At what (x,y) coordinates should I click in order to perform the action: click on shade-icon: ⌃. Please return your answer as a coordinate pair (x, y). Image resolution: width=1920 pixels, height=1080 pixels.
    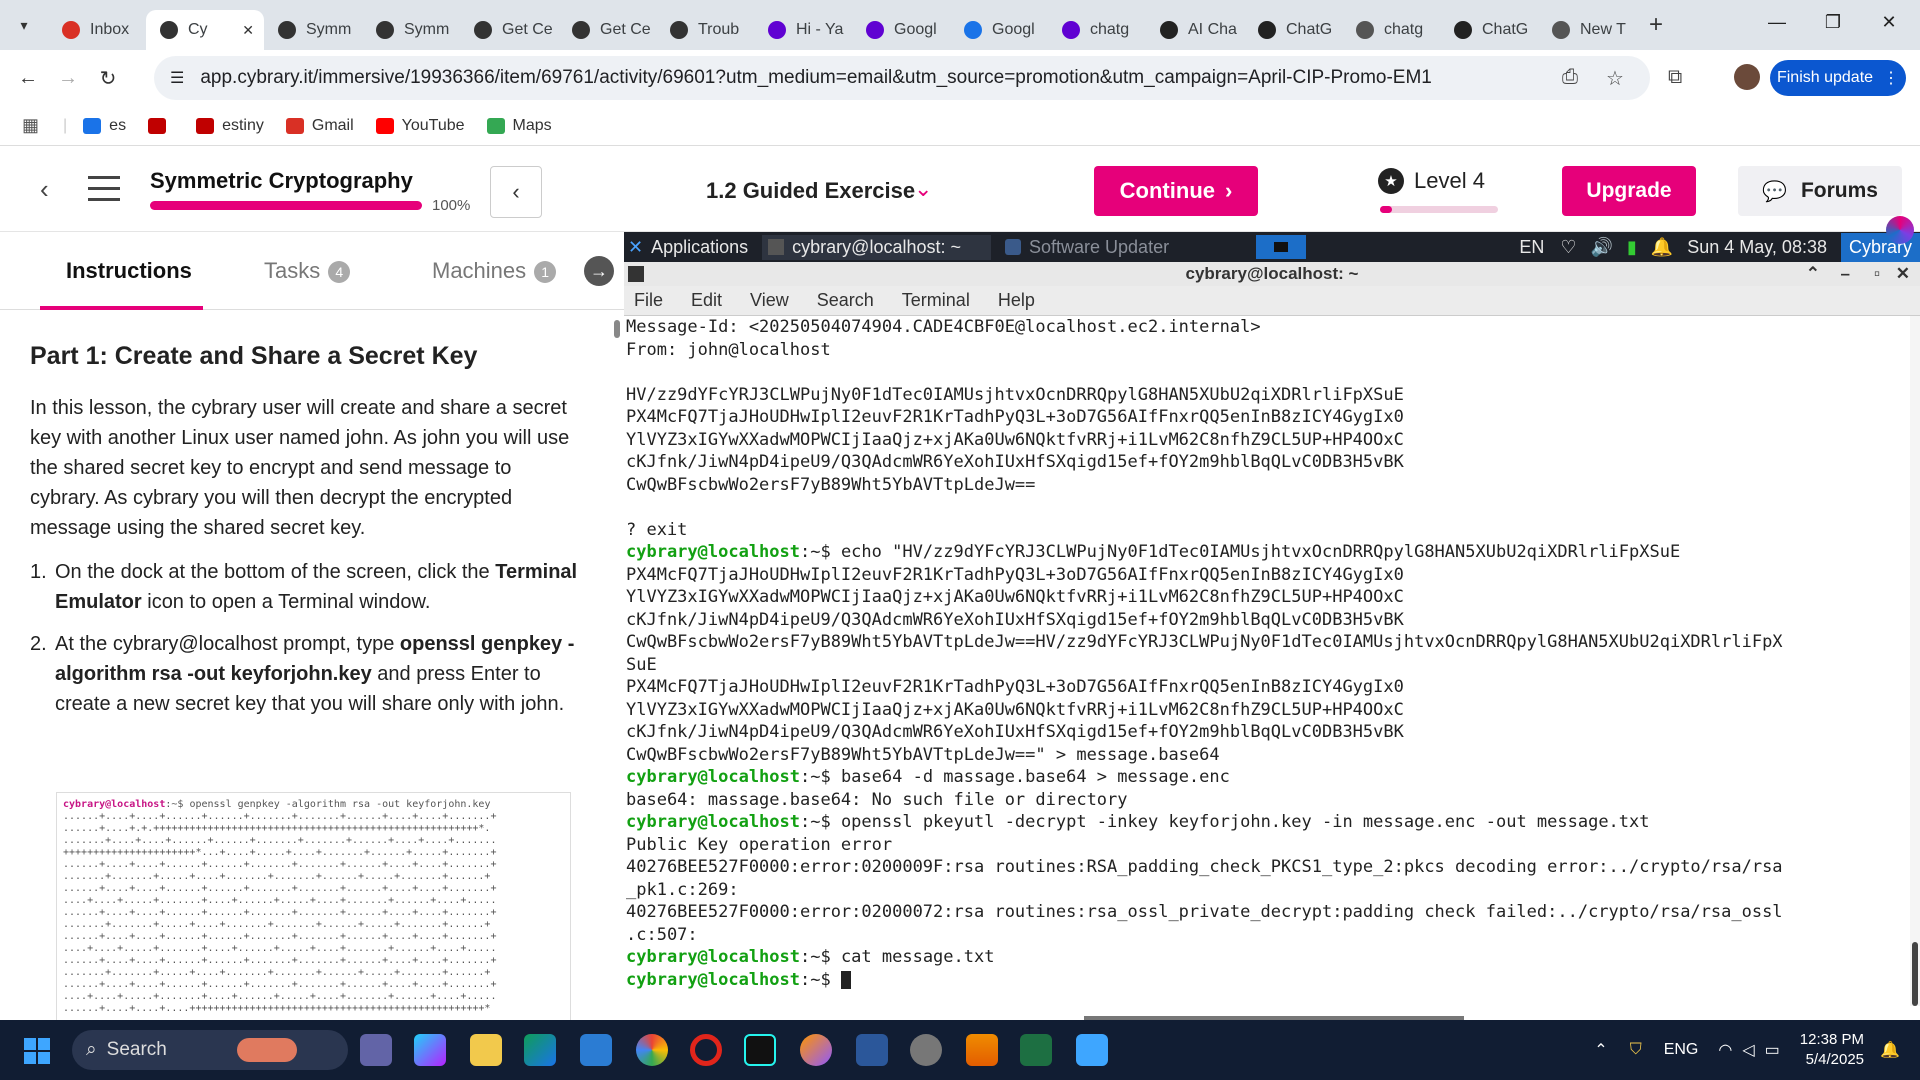
    Looking at the image, I should click on (1813, 274).